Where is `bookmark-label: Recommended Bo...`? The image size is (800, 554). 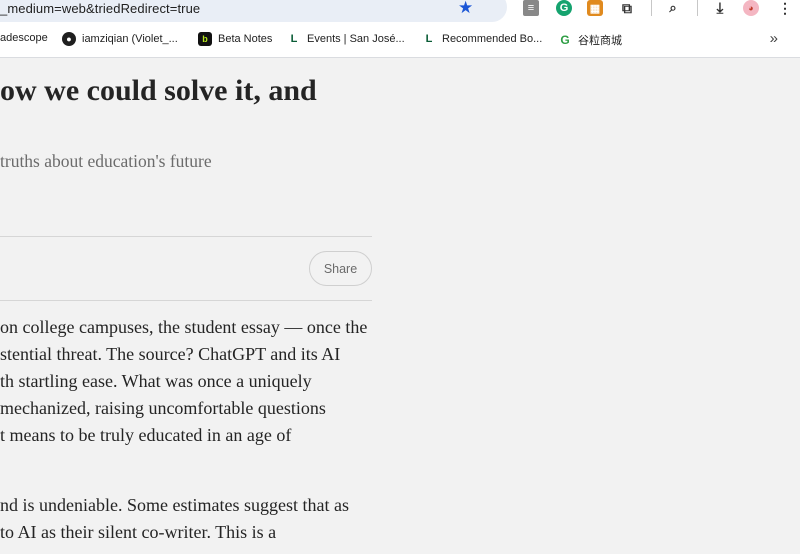
bookmark-label: Recommended Bo... is located at coordinates (492, 39).